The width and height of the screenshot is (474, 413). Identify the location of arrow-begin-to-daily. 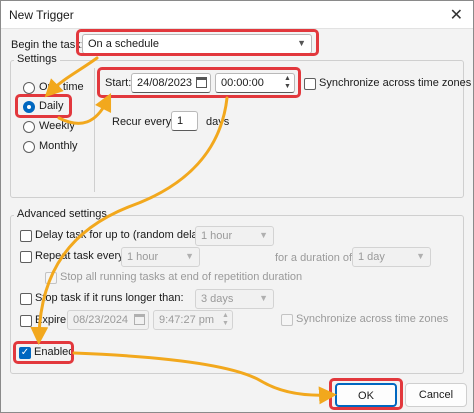
(71, 77).